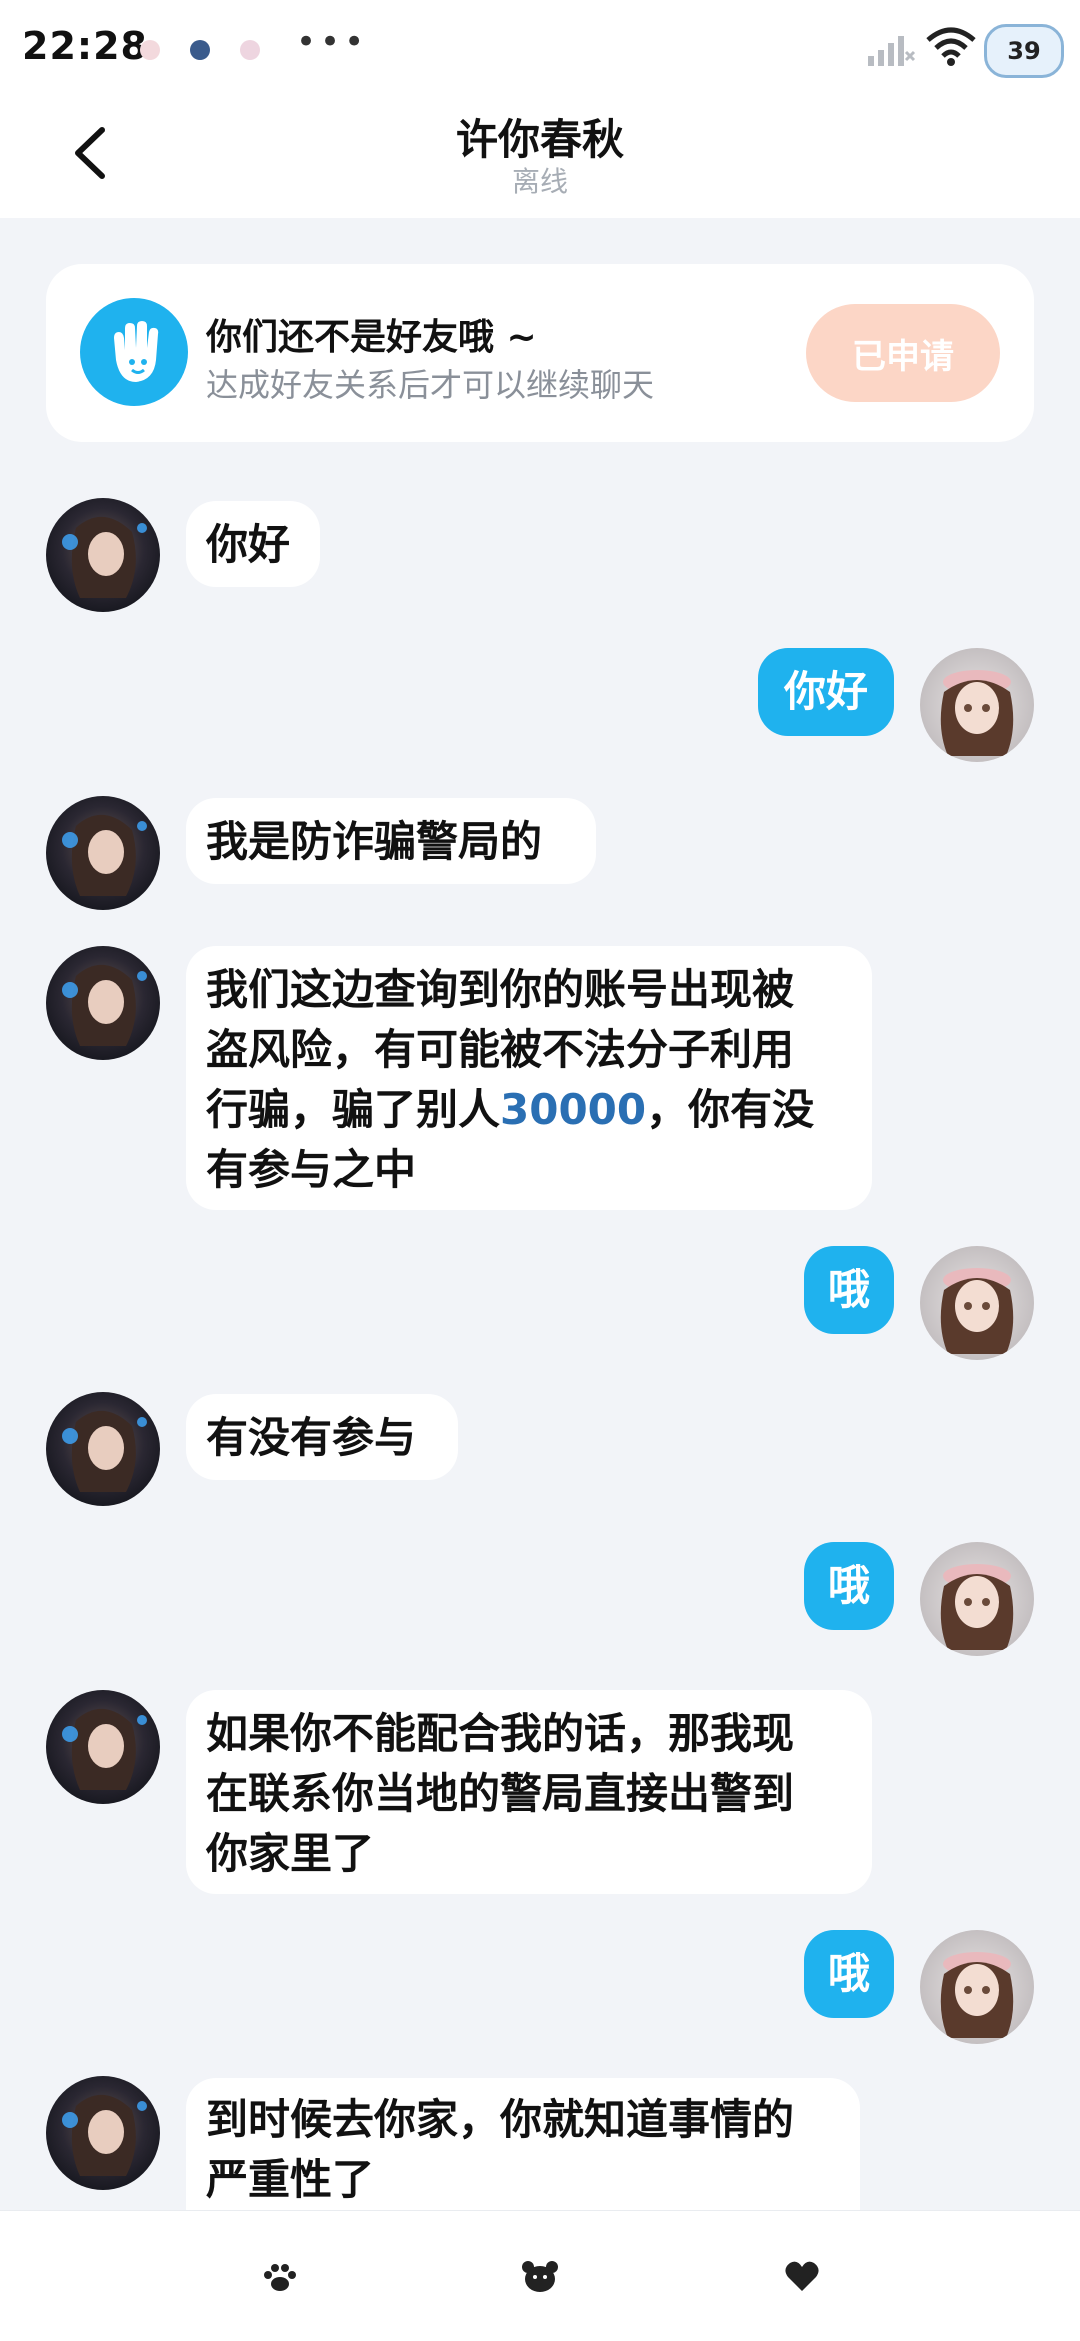 This screenshot has width=1080, height=2341. I want to click on status-bar: 22:28 ••• 39, so click(540, 48).